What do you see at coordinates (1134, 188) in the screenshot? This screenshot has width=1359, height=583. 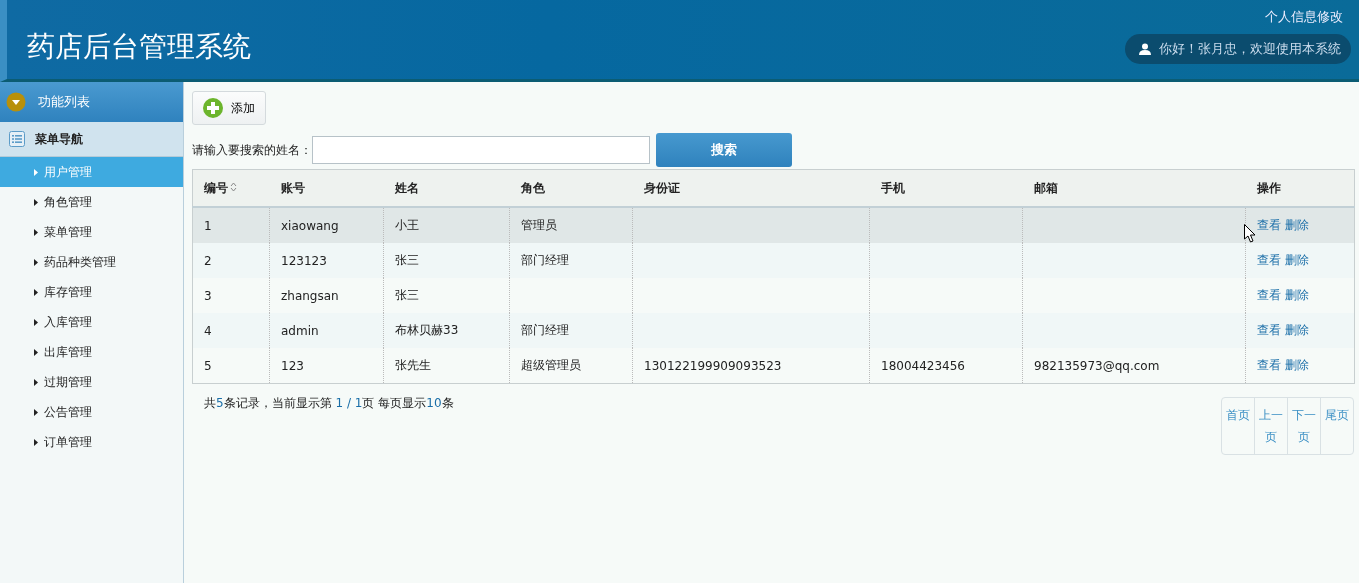 I see `column-header: 邮箱` at bounding box center [1134, 188].